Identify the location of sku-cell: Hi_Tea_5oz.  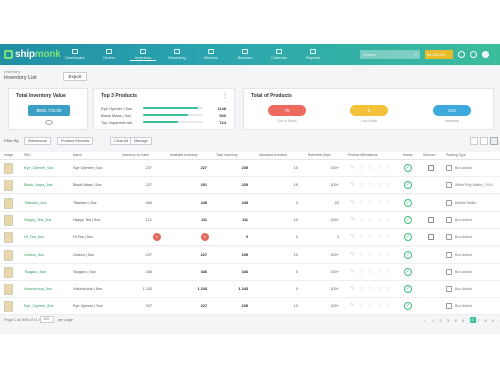
(34, 237).